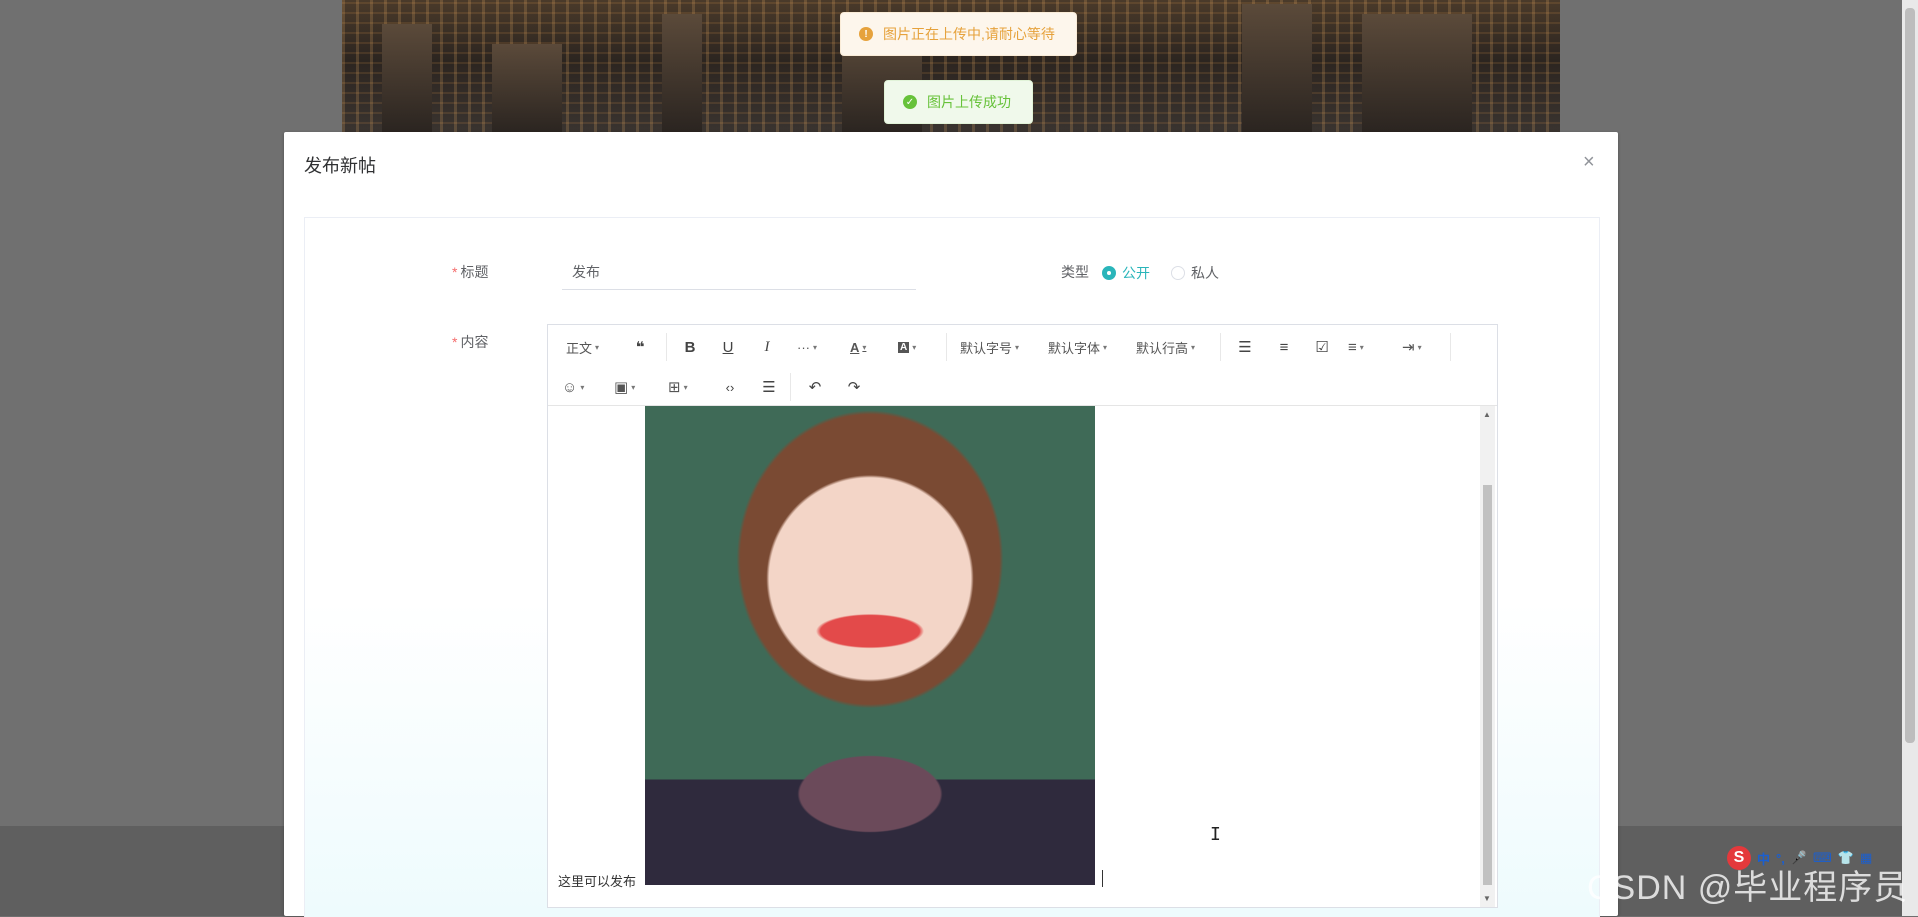 The width and height of the screenshot is (1918, 917). What do you see at coordinates (910, 102) in the screenshot?
I see `check-circle-icon: ✓` at bounding box center [910, 102].